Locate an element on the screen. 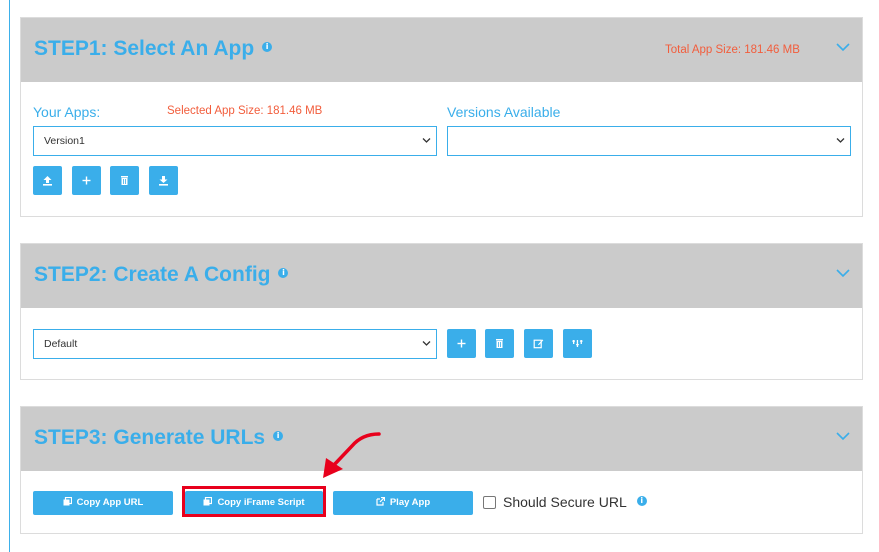 The image size is (879, 552). step1-title: STEP1: Select An App i is located at coordinates (153, 49).